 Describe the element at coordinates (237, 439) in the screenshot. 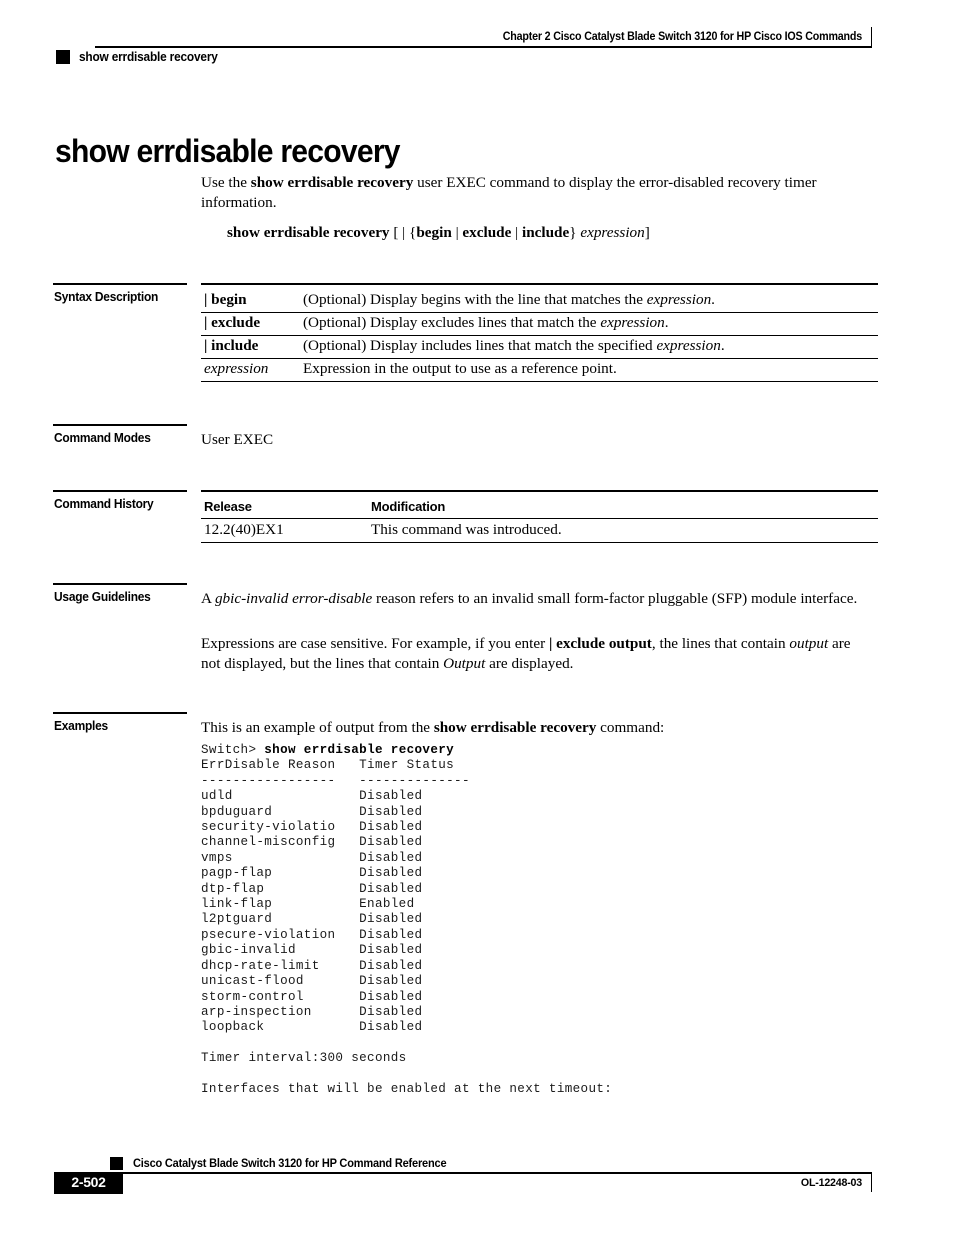

I see `command-modes-value: User EXEC` at that location.